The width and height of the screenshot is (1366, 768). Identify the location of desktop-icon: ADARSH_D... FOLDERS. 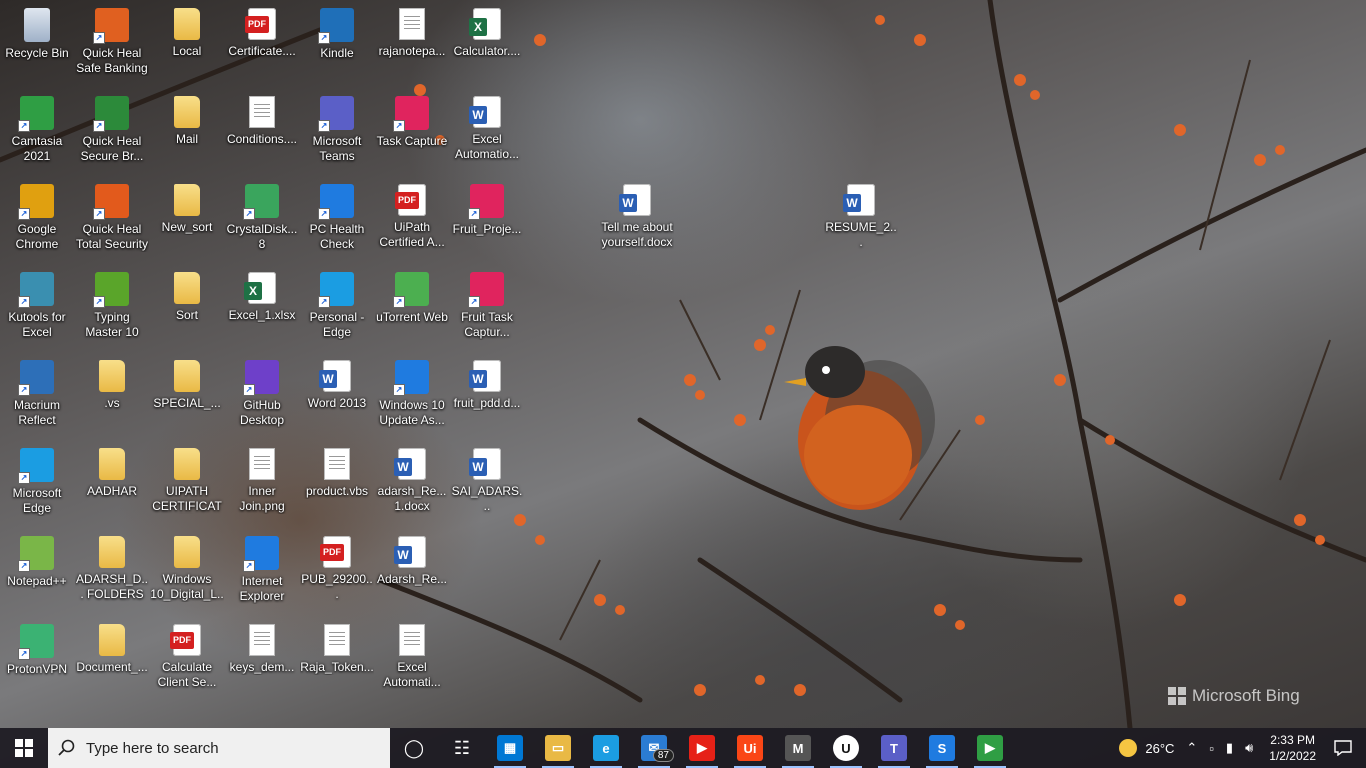
(112, 574).